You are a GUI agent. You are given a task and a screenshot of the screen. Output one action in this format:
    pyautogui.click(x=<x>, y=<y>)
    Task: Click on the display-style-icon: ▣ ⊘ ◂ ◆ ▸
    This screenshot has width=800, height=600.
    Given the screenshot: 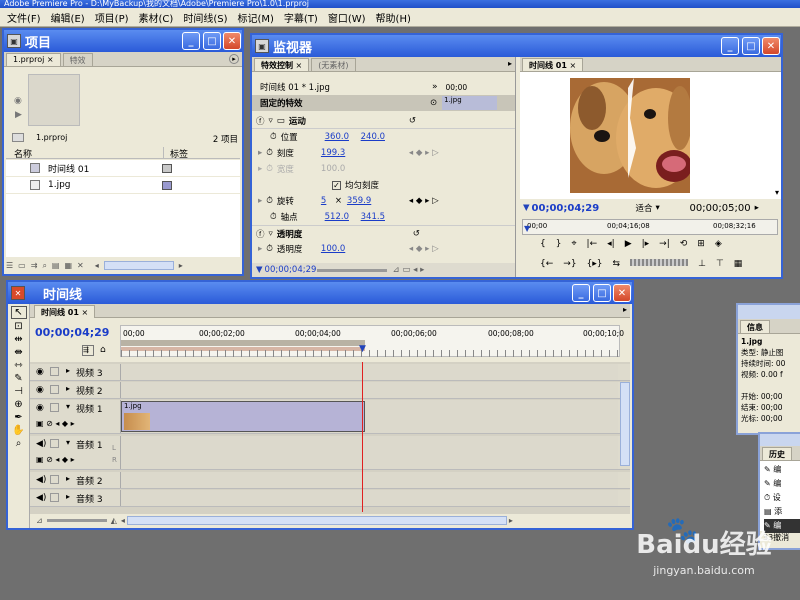 What is the action you would take?
    pyautogui.click(x=55, y=423)
    